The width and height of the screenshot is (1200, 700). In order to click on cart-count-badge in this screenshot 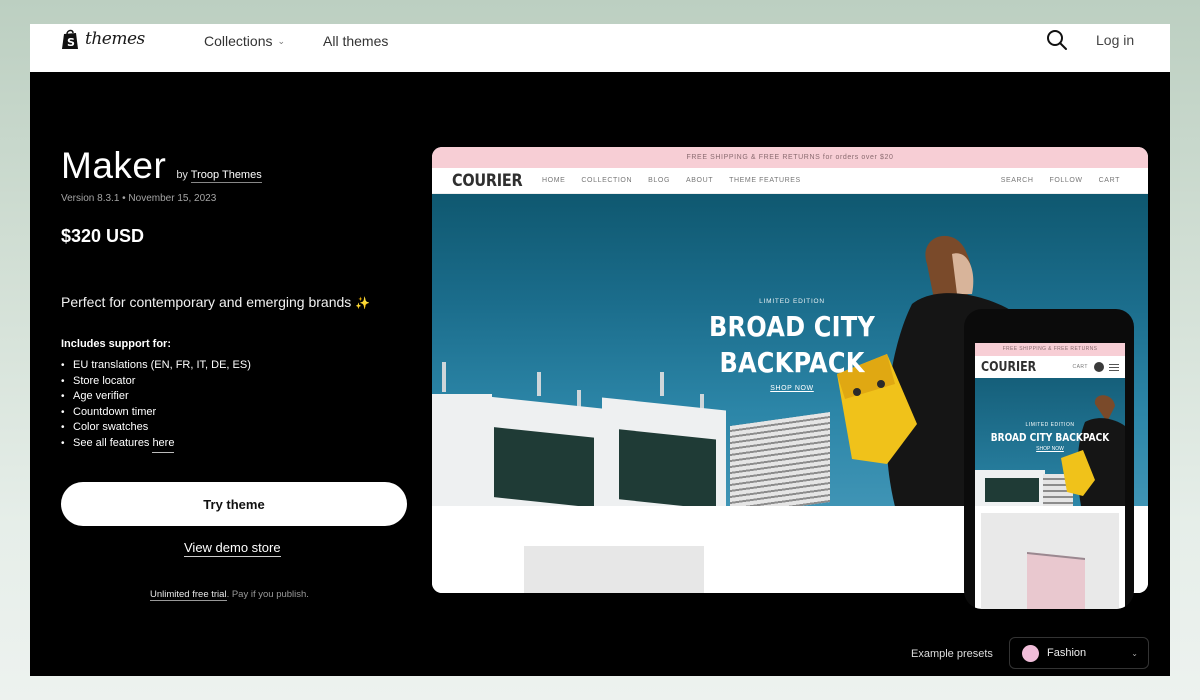, I will do `click(1099, 367)`.